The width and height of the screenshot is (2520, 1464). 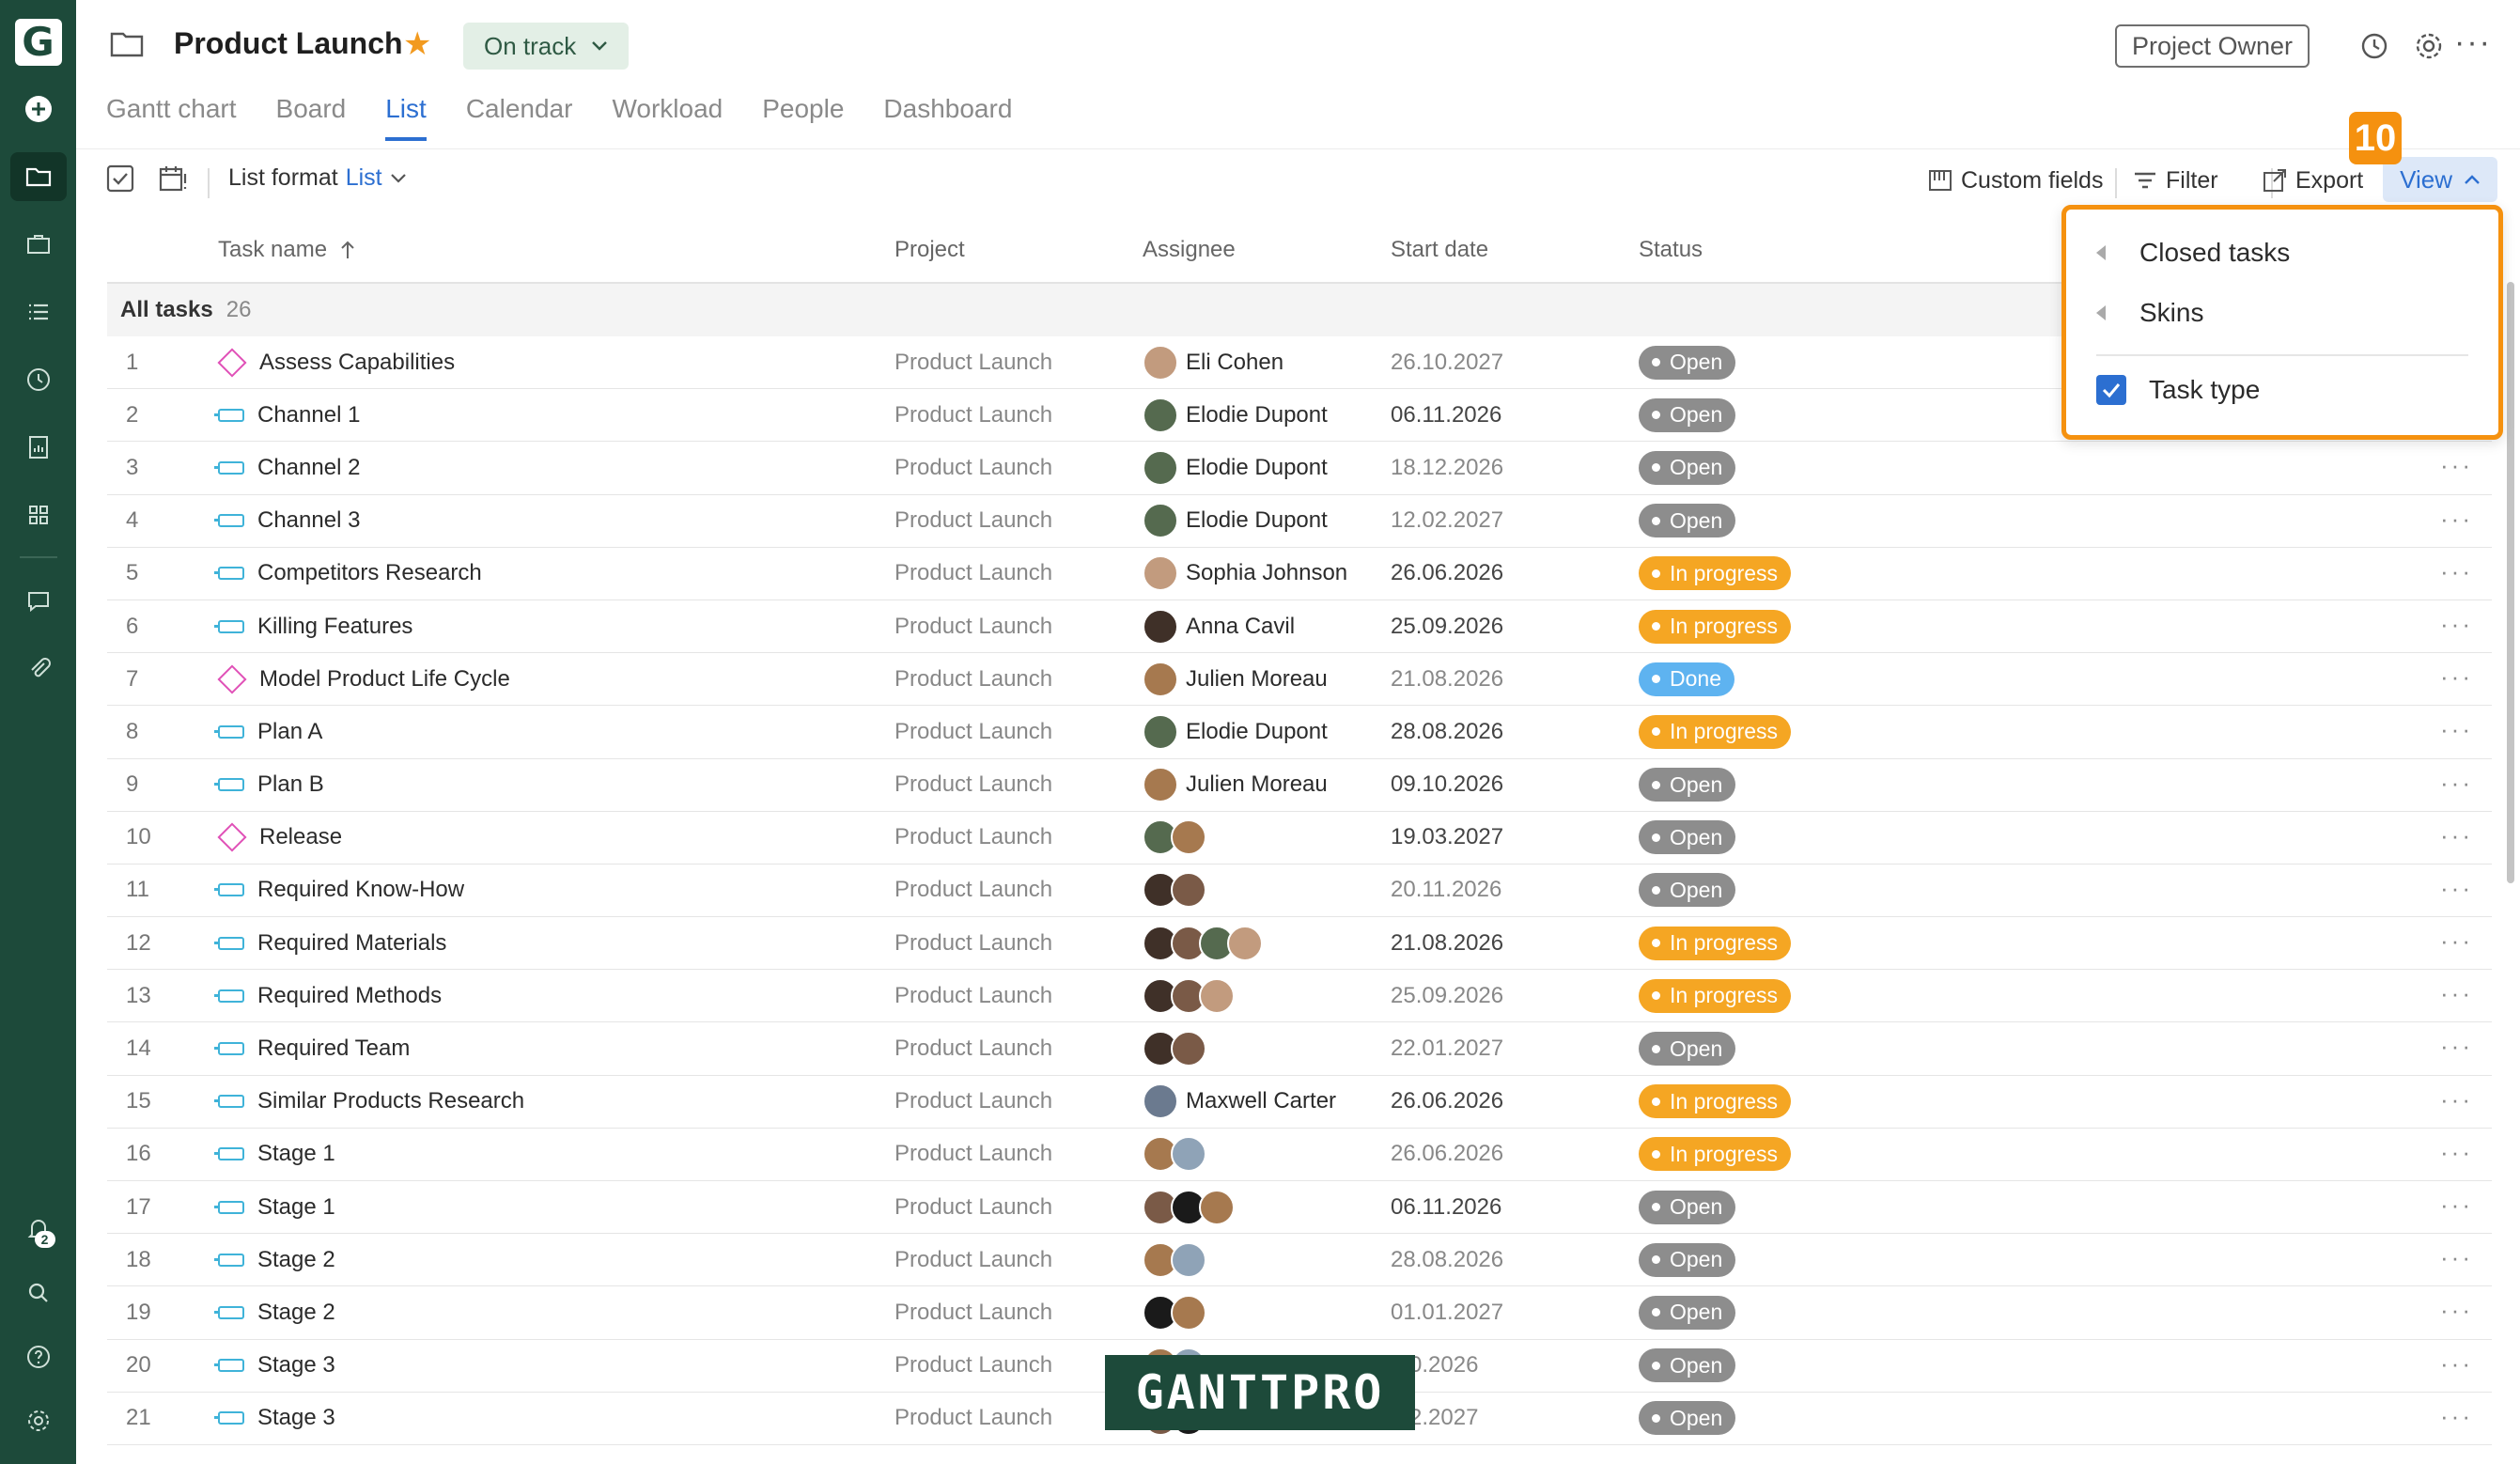 What do you see at coordinates (406, 117) in the screenshot?
I see `tab-list: List` at bounding box center [406, 117].